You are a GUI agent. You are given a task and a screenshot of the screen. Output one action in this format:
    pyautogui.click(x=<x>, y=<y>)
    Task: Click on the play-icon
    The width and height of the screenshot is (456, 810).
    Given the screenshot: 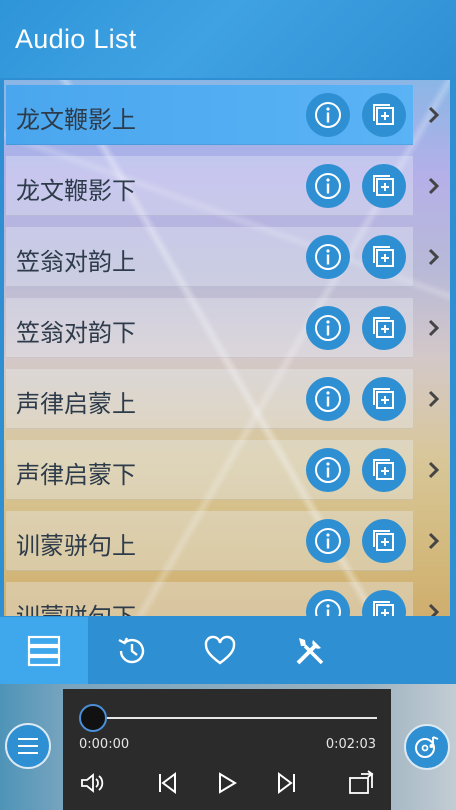 What is the action you would take?
    pyautogui.click(x=228, y=783)
    